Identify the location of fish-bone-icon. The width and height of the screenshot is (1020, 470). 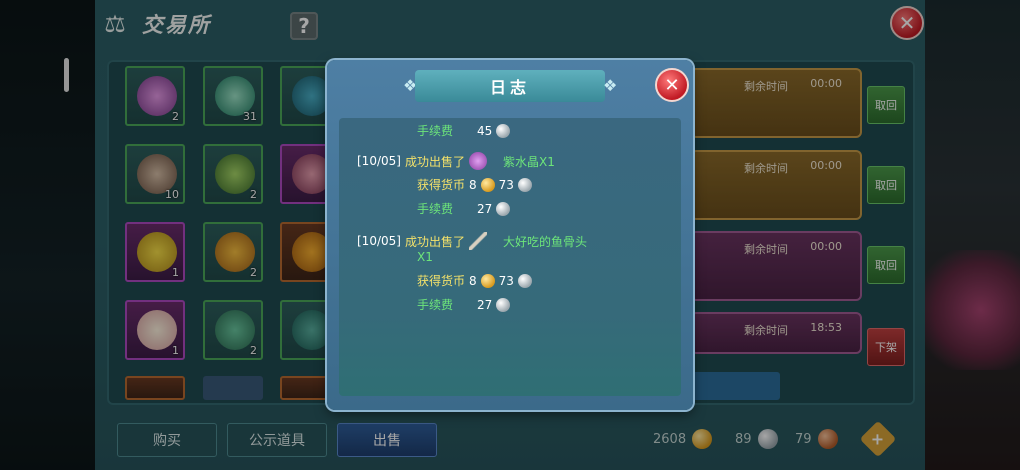
(477, 241).